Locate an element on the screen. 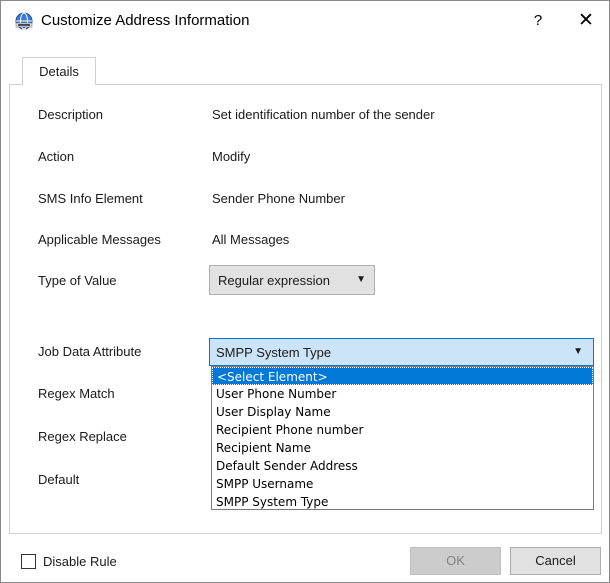  type-of-value-select: Regular expression ▼ is located at coordinates (292, 280).